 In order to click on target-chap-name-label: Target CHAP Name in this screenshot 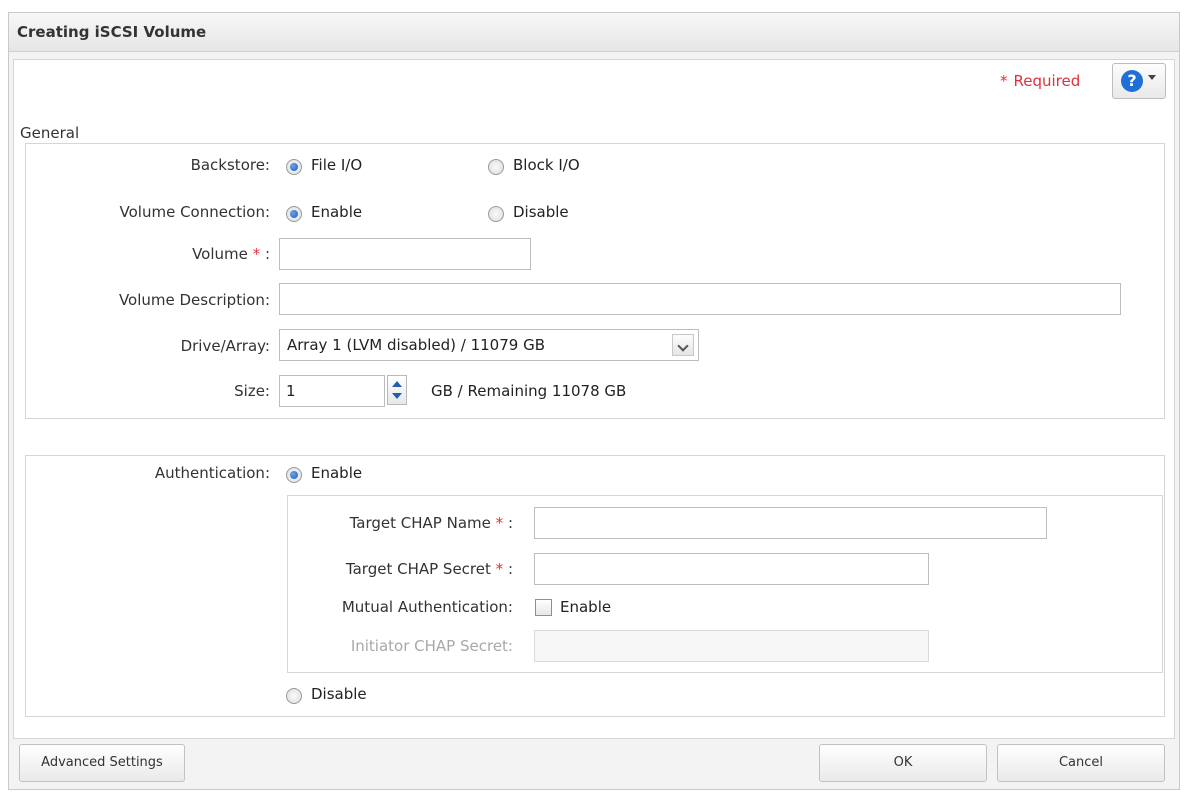, I will do `click(420, 523)`.